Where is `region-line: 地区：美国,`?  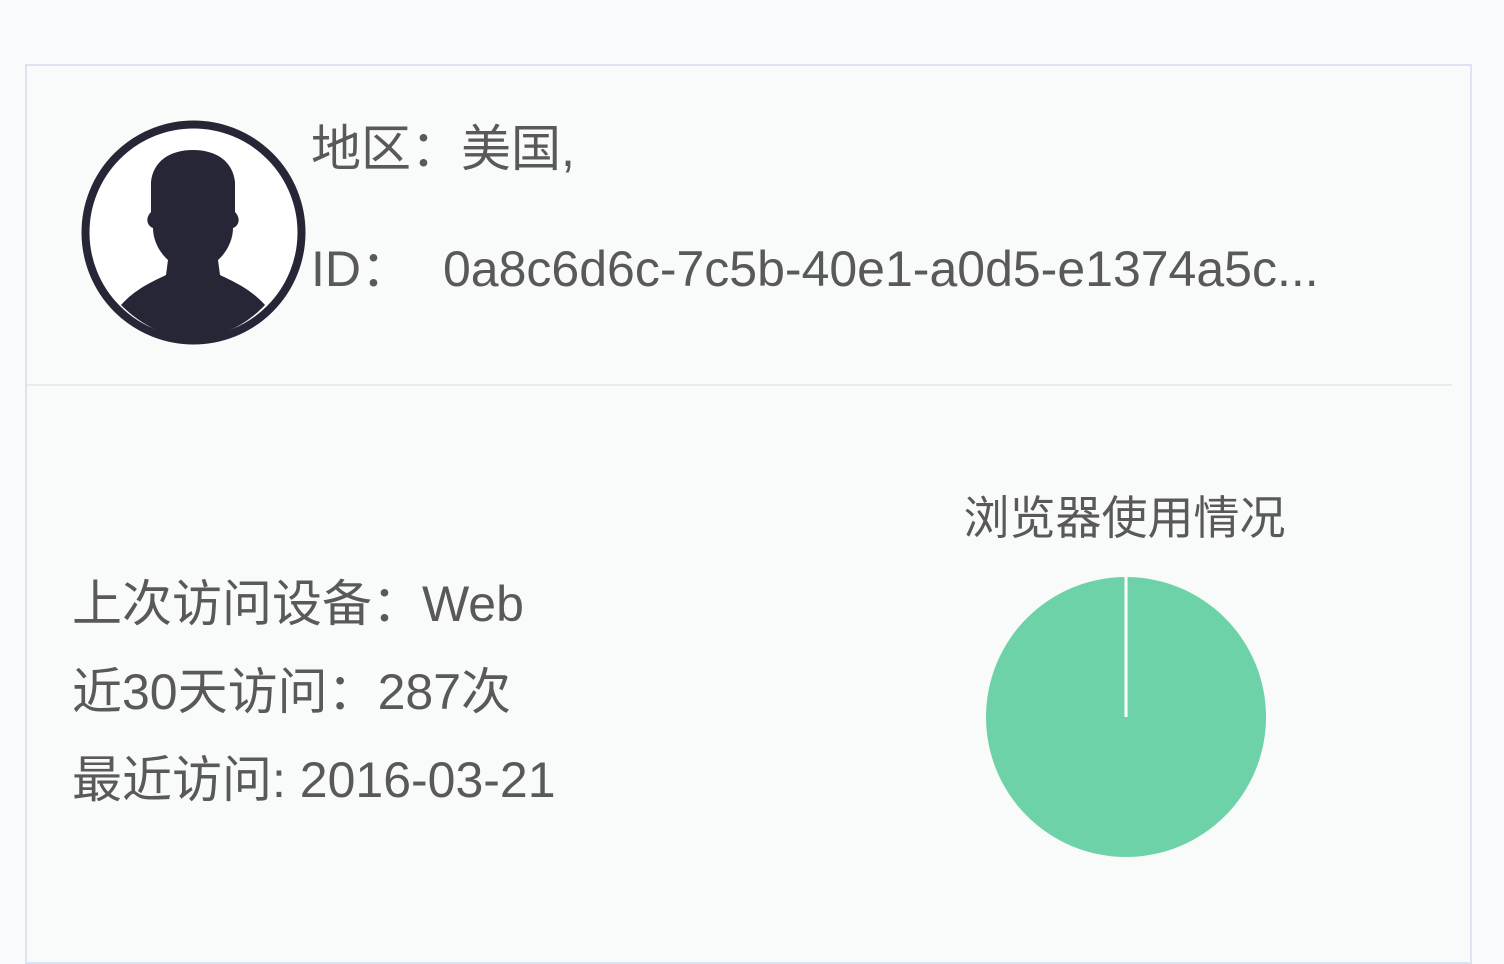 region-line: 地区：美国, is located at coordinates (443, 149).